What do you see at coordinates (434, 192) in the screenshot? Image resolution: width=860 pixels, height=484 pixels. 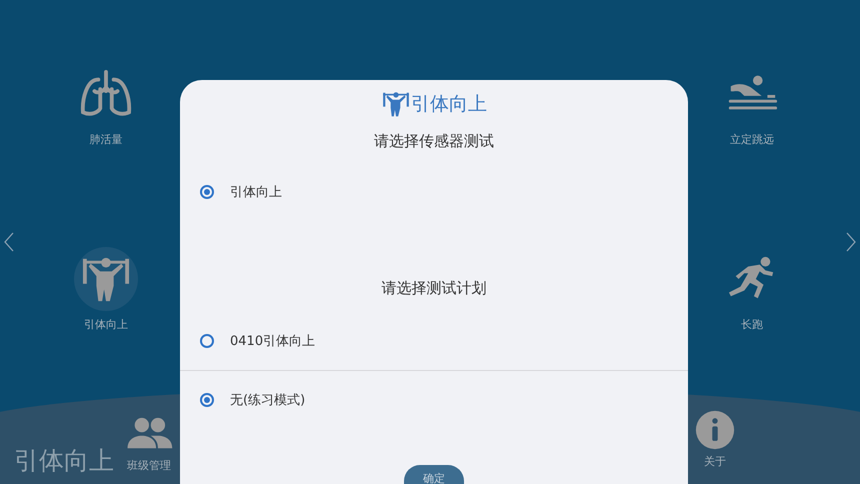 I see `sensor-option: 引体向上` at bounding box center [434, 192].